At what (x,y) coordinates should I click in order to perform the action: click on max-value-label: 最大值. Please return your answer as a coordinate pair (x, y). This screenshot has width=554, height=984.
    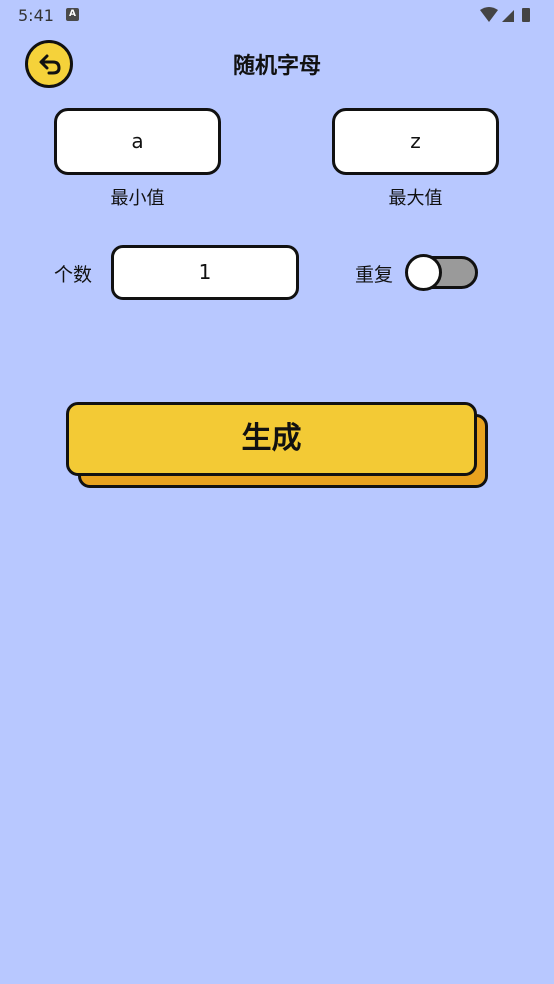
    Looking at the image, I should click on (415, 198).